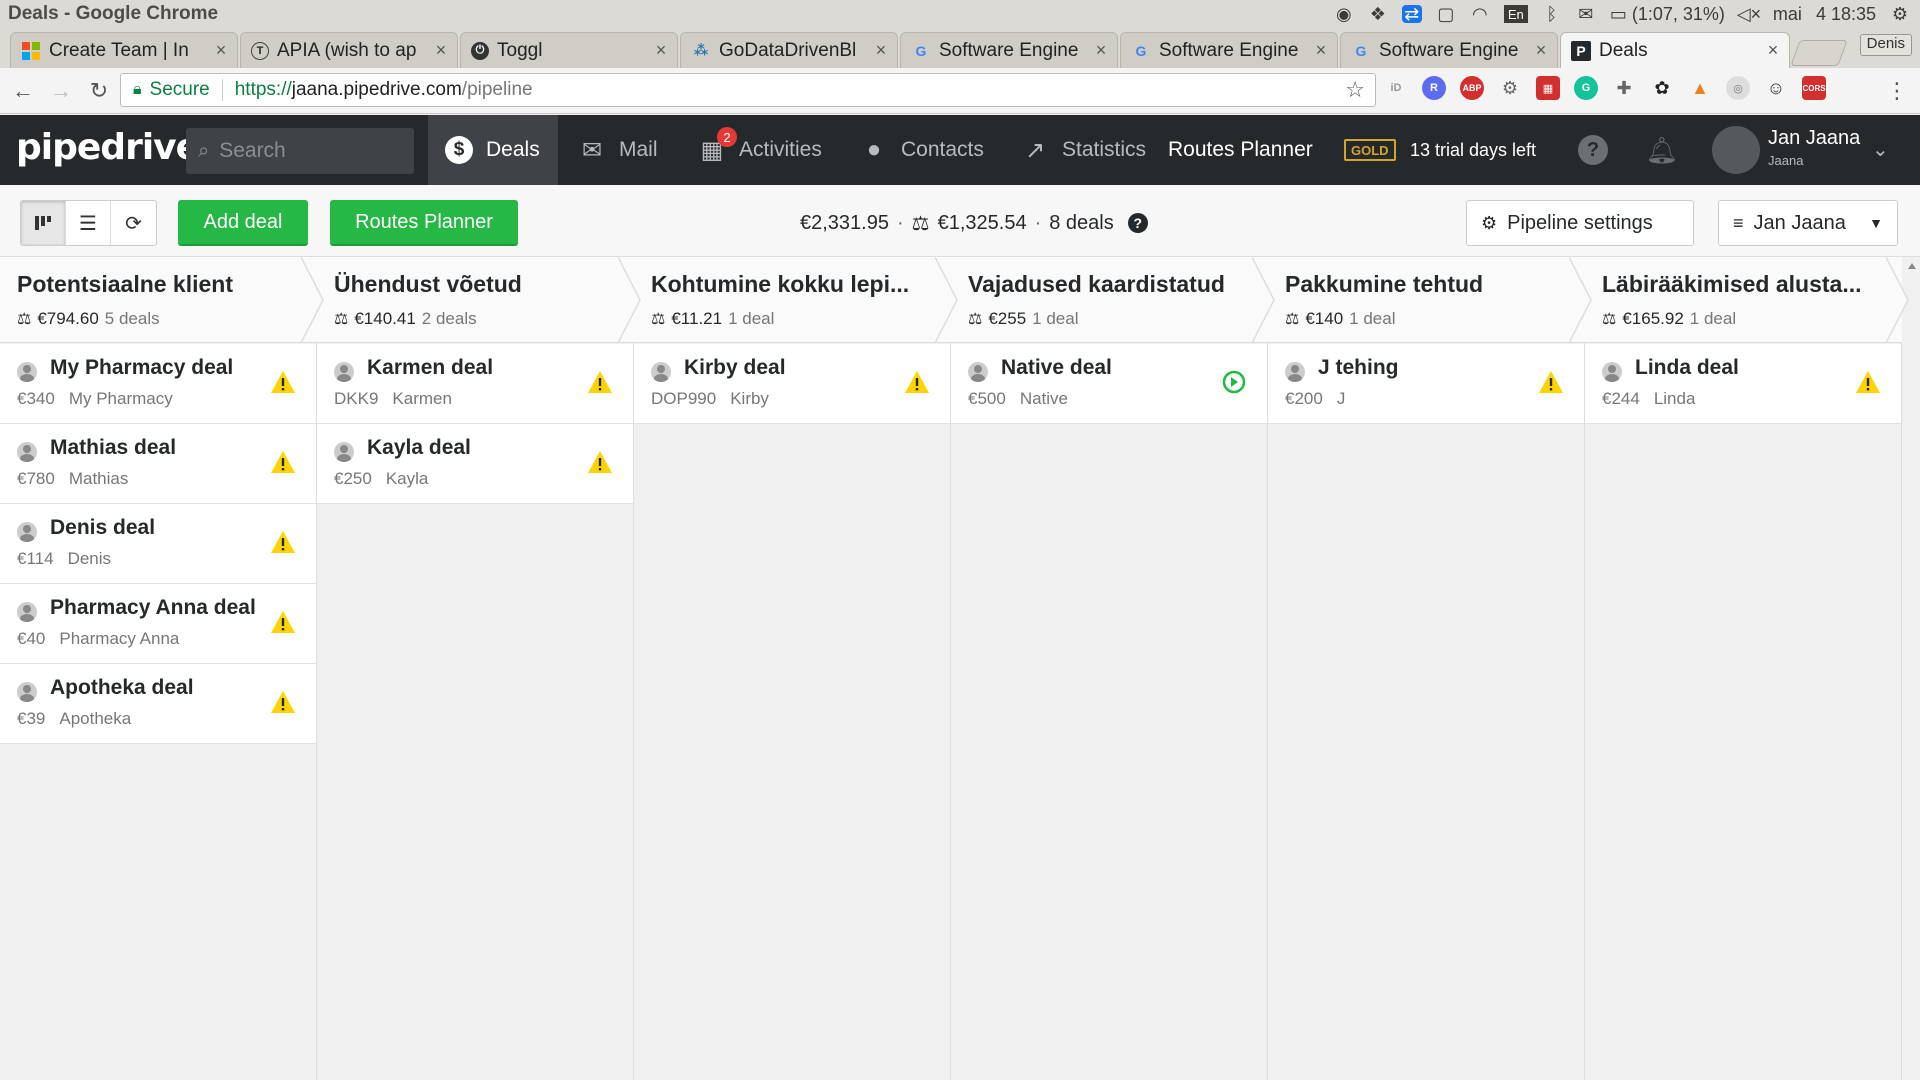 This screenshot has width=1920, height=1080. Describe the element at coordinates (759, 150) in the screenshot. I see `nav-activities: ▦ 2 Activities` at that location.